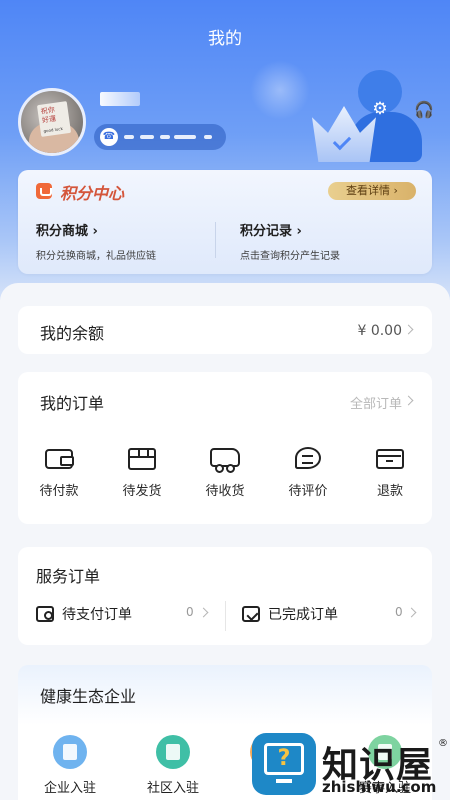  What do you see at coordinates (109, 137) in the screenshot?
I see `phone-icon: ☎` at bounding box center [109, 137].